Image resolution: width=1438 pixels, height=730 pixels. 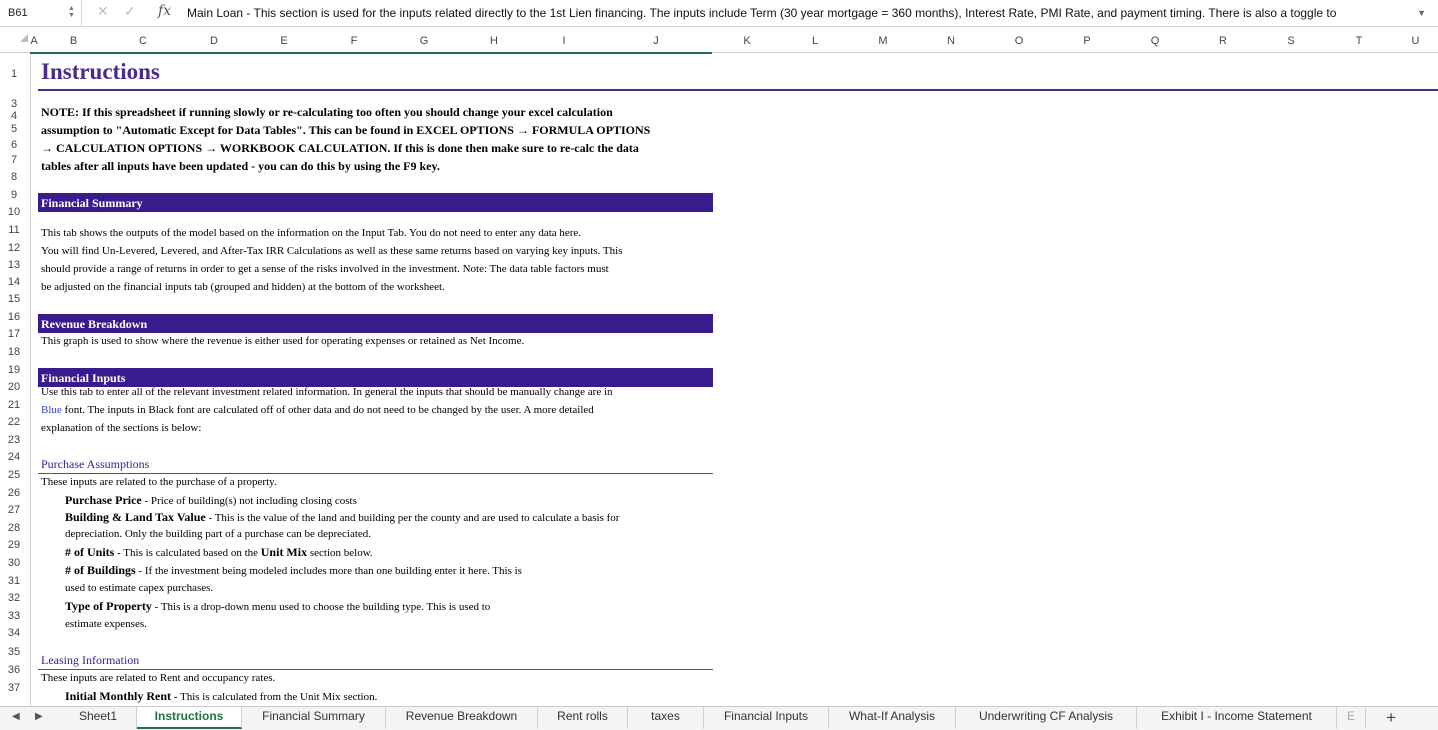 What do you see at coordinates (766, 718) in the screenshot?
I see `tab-financial-inputs: Financial Inputs` at bounding box center [766, 718].